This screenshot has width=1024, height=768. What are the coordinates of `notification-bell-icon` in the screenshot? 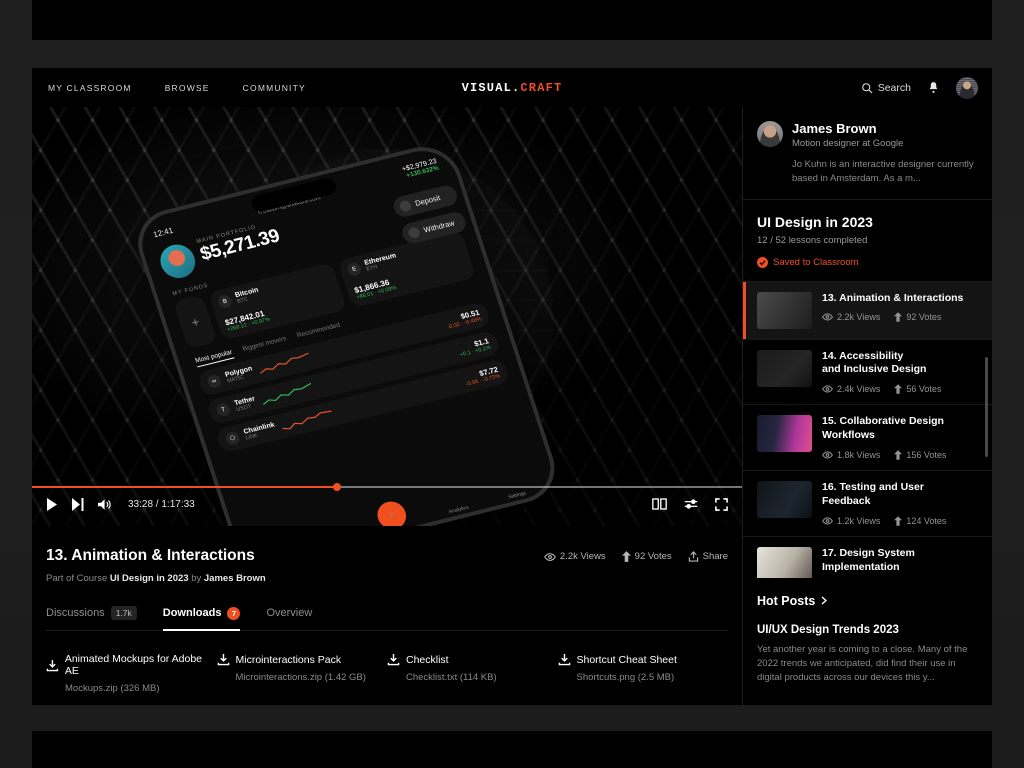 It's located at (933, 87).